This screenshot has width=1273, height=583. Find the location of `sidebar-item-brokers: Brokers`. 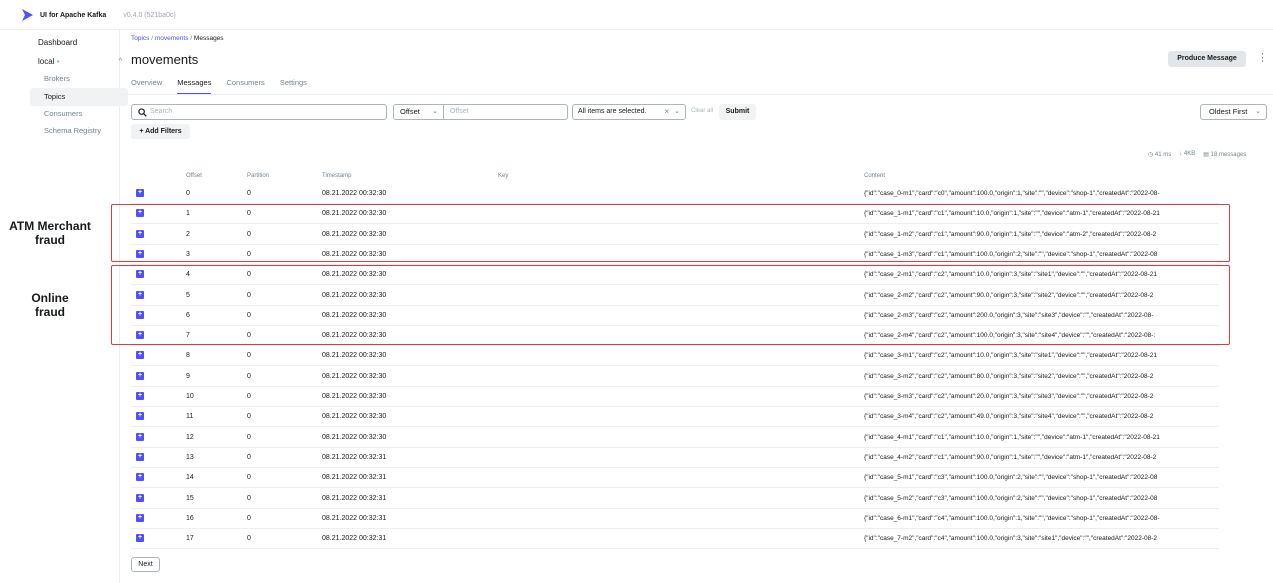

sidebar-item-brokers: Brokers is located at coordinates (79, 79).